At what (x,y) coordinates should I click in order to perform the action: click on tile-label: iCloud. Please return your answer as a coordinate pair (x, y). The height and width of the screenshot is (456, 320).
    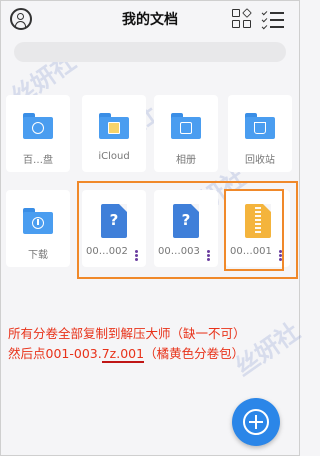
    Looking at the image, I should click on (114, 156).